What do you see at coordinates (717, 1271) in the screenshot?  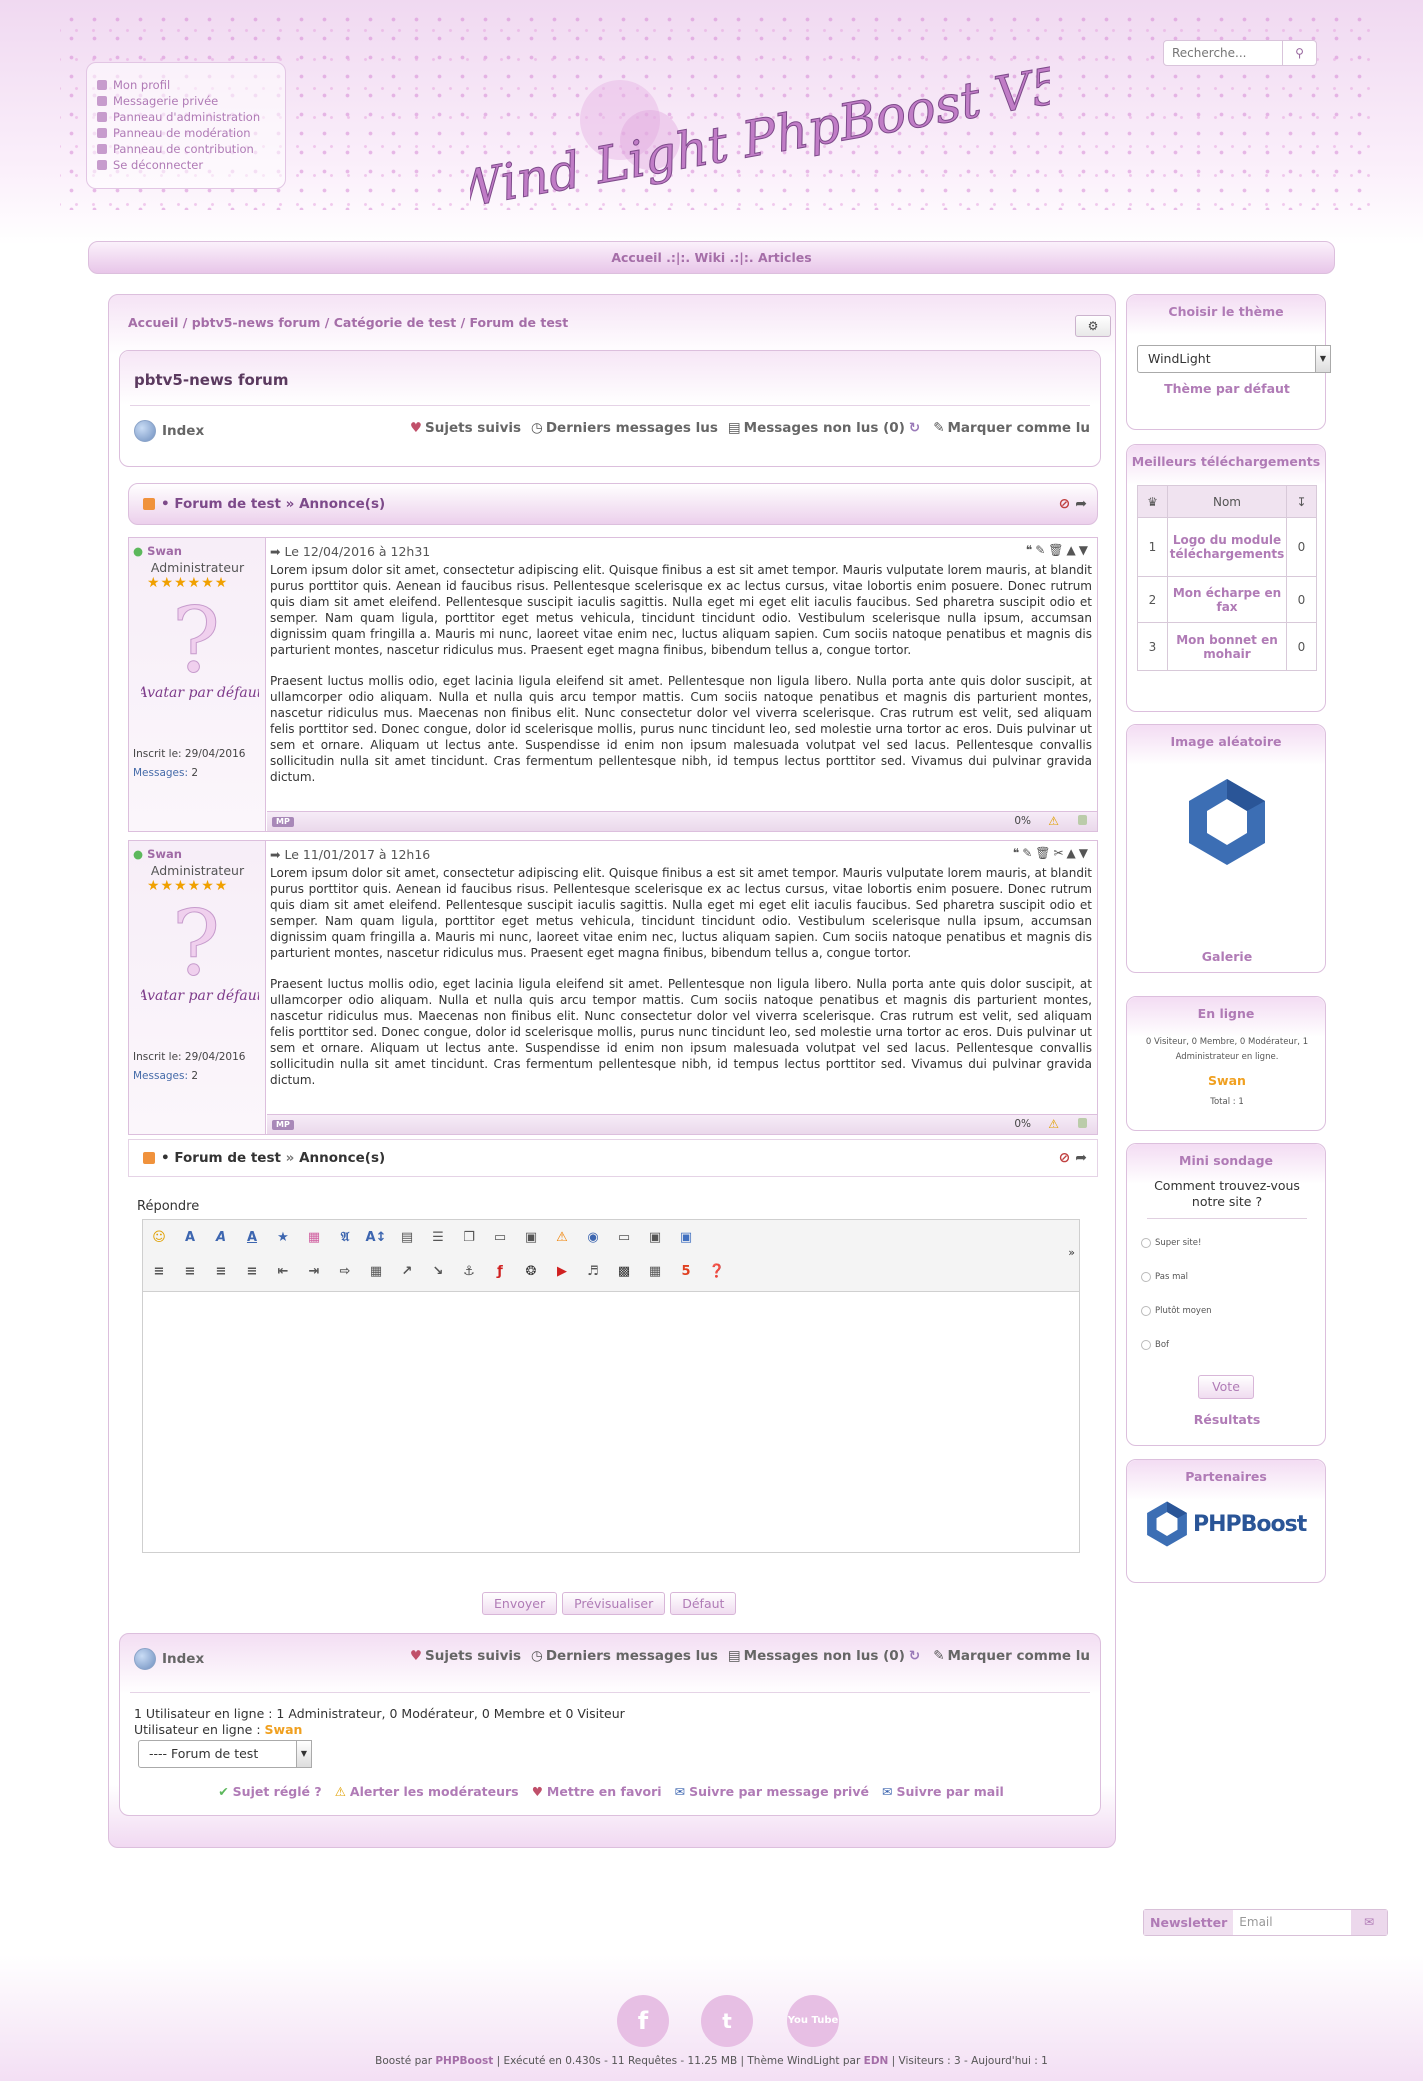 I see `help-icon: ❓` at bounding box center [717, 1271].